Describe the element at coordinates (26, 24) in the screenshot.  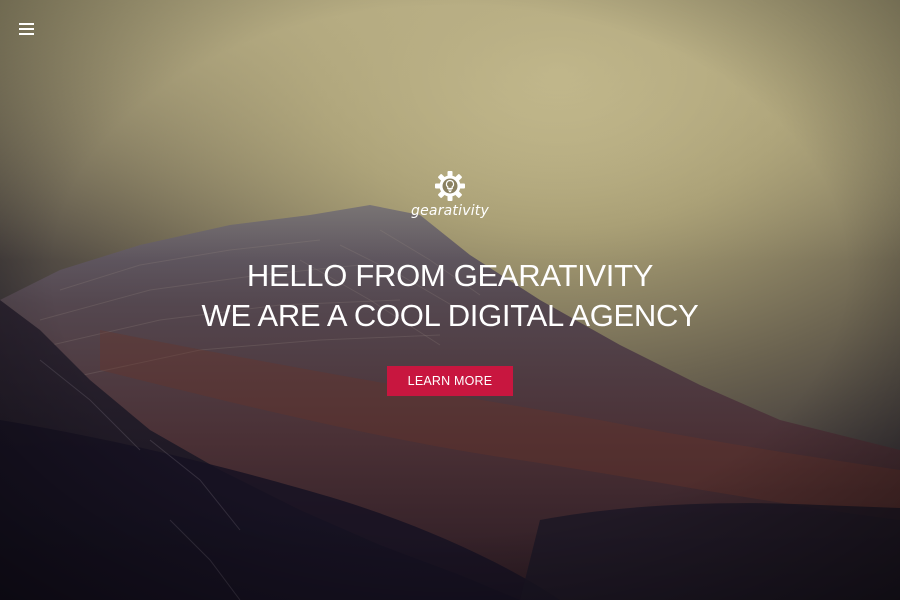
I see `hamburger-menu-icon` at that location.